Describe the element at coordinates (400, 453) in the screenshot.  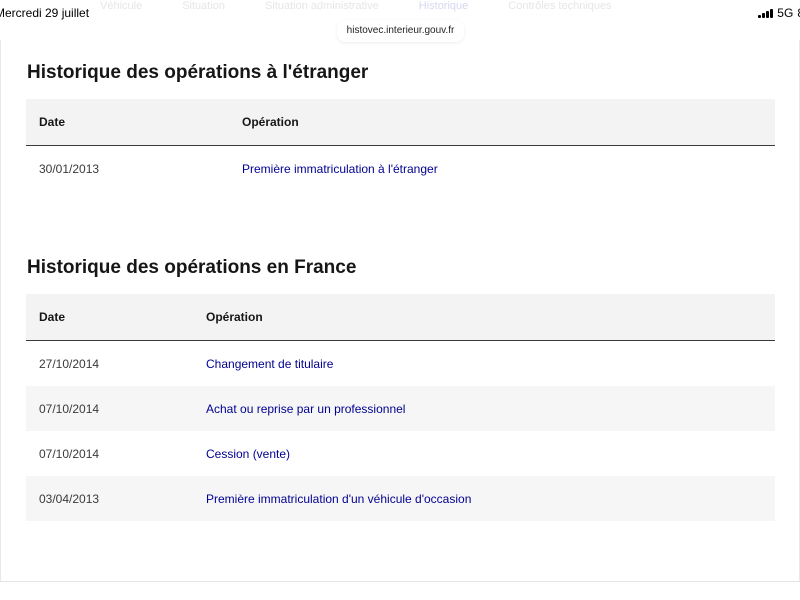
I see `table-row: 07/10/2014 Cession (vente)` at that location.